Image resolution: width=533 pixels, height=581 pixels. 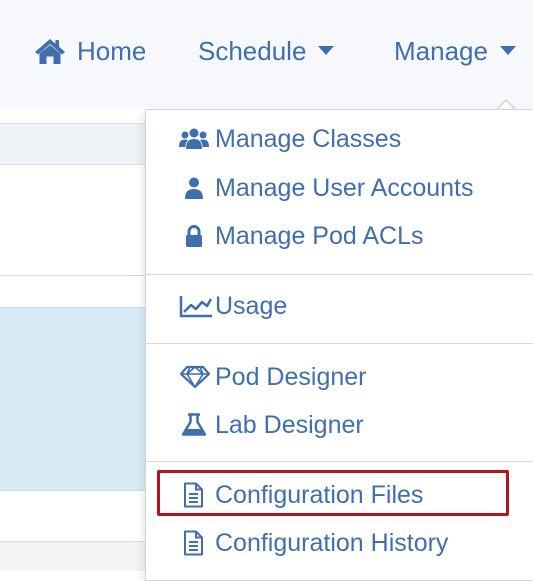 I want to click on lock-icon, so click(x=197, y=236).